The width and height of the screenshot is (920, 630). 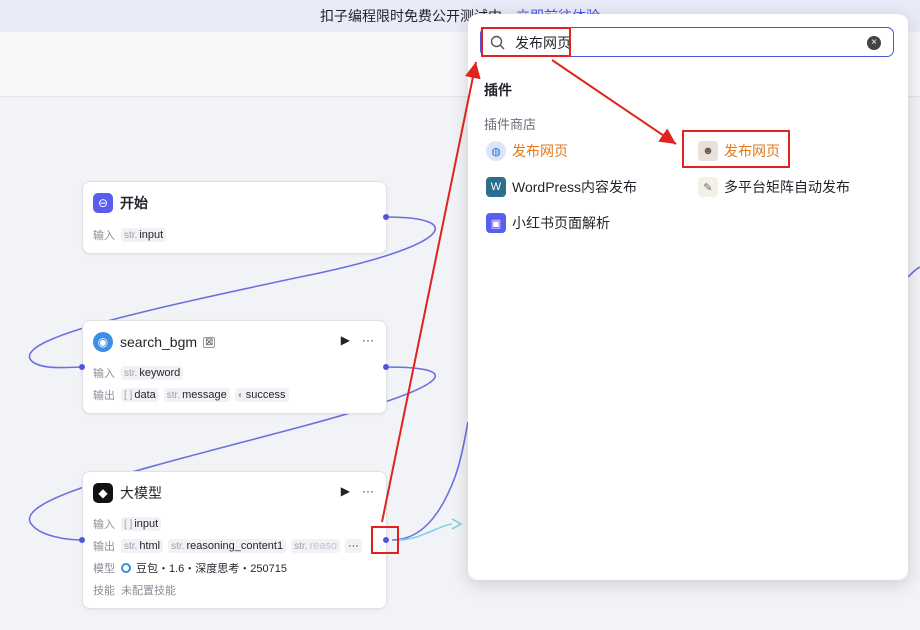 I want to click on model-value: 豆包・1.6・深度思考・250715, so click(x=211, y=569).